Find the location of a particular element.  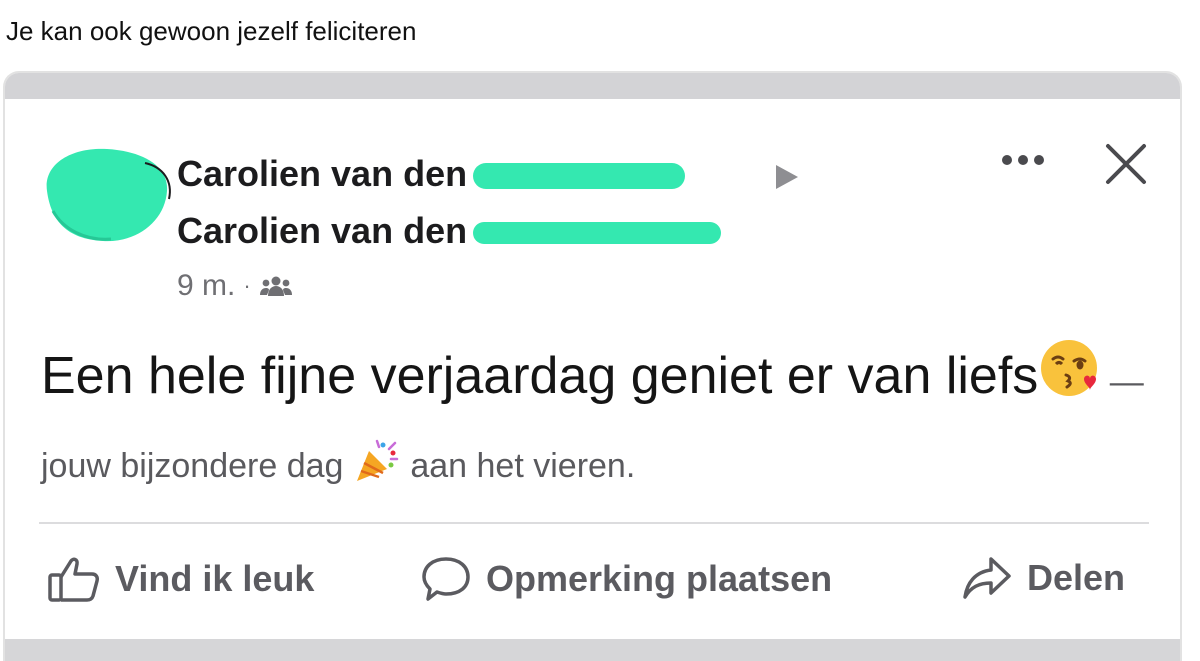

author-name: Carolien van den is located at coordinates (431, 174).